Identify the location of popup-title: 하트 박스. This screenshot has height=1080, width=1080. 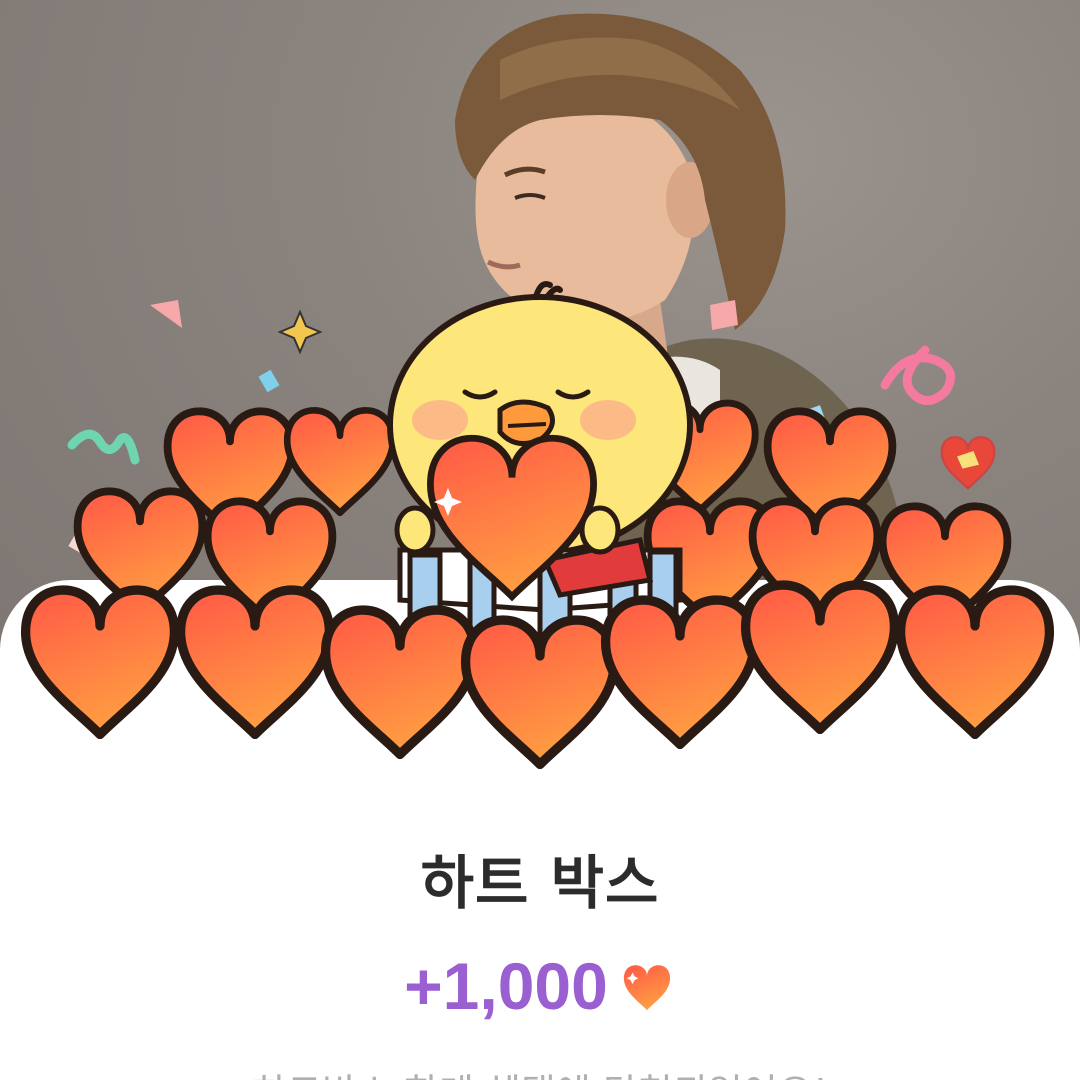
(540, 883).